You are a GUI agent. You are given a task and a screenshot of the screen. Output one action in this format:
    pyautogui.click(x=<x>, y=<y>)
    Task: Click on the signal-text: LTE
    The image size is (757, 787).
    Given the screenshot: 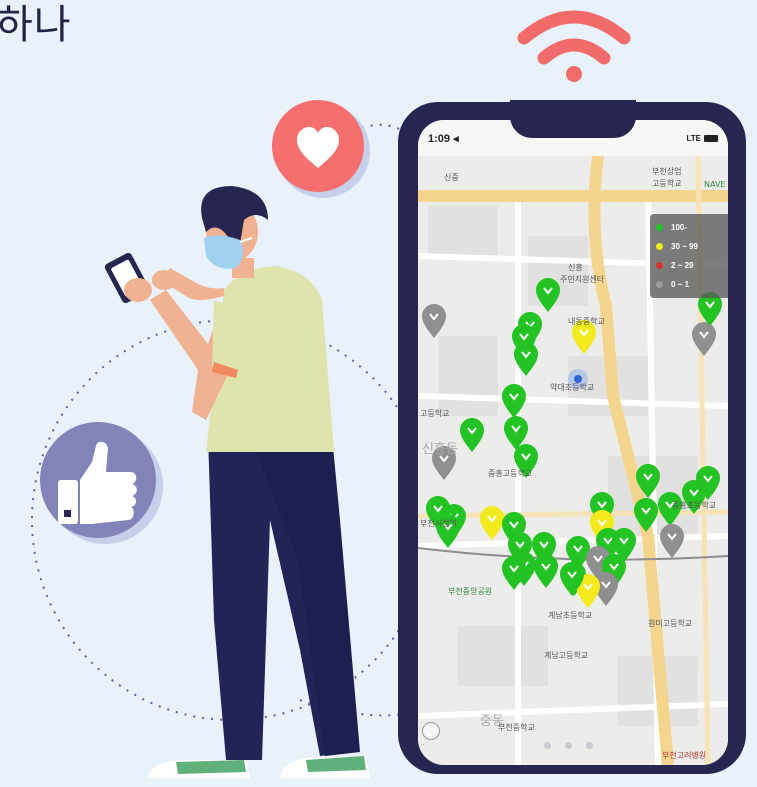 What is the action you would take?
    pyautogui.click(x=693, y=138)
    